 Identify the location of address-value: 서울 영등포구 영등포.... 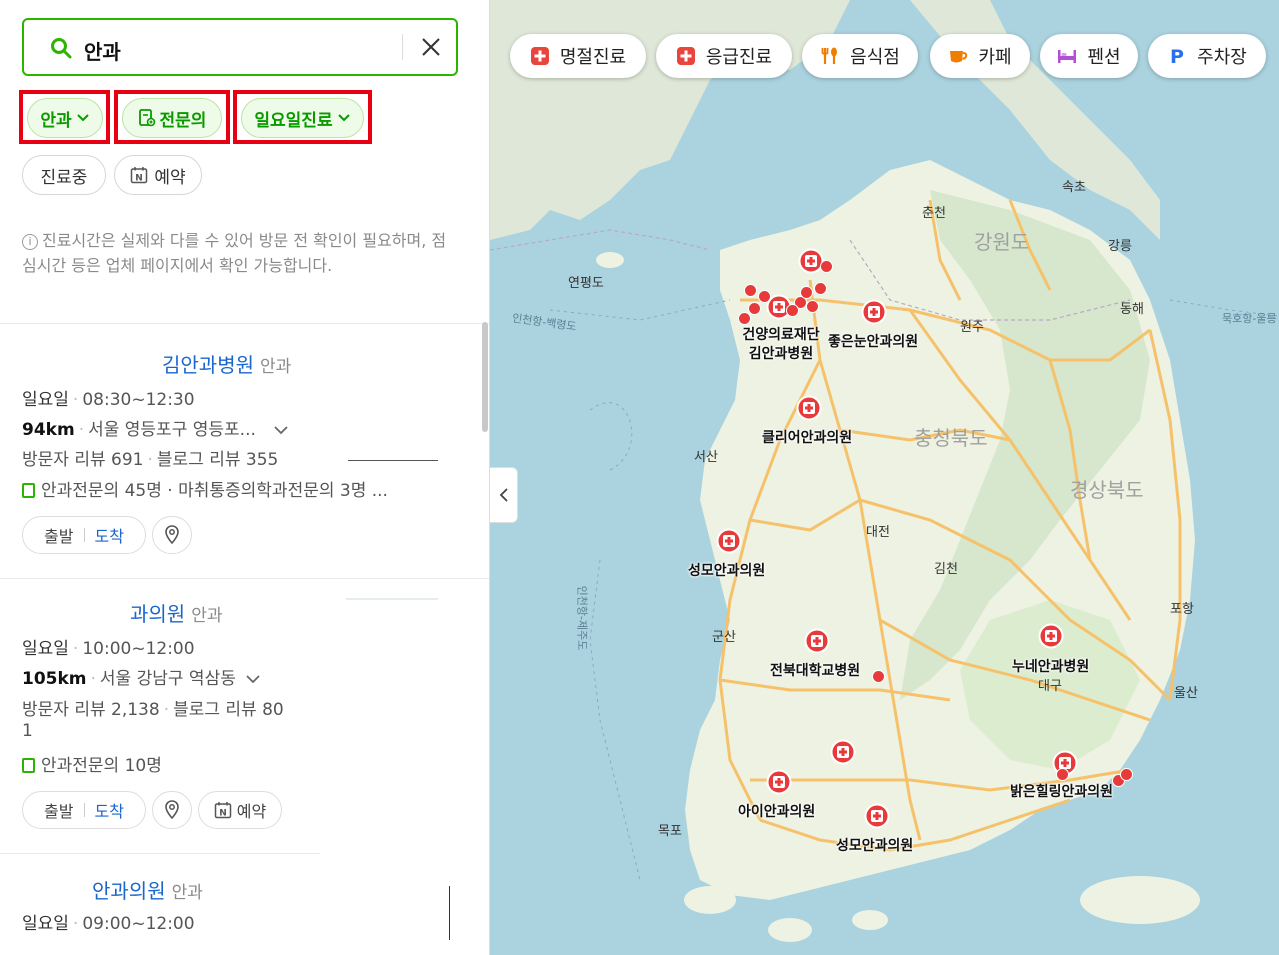
(172, 430).